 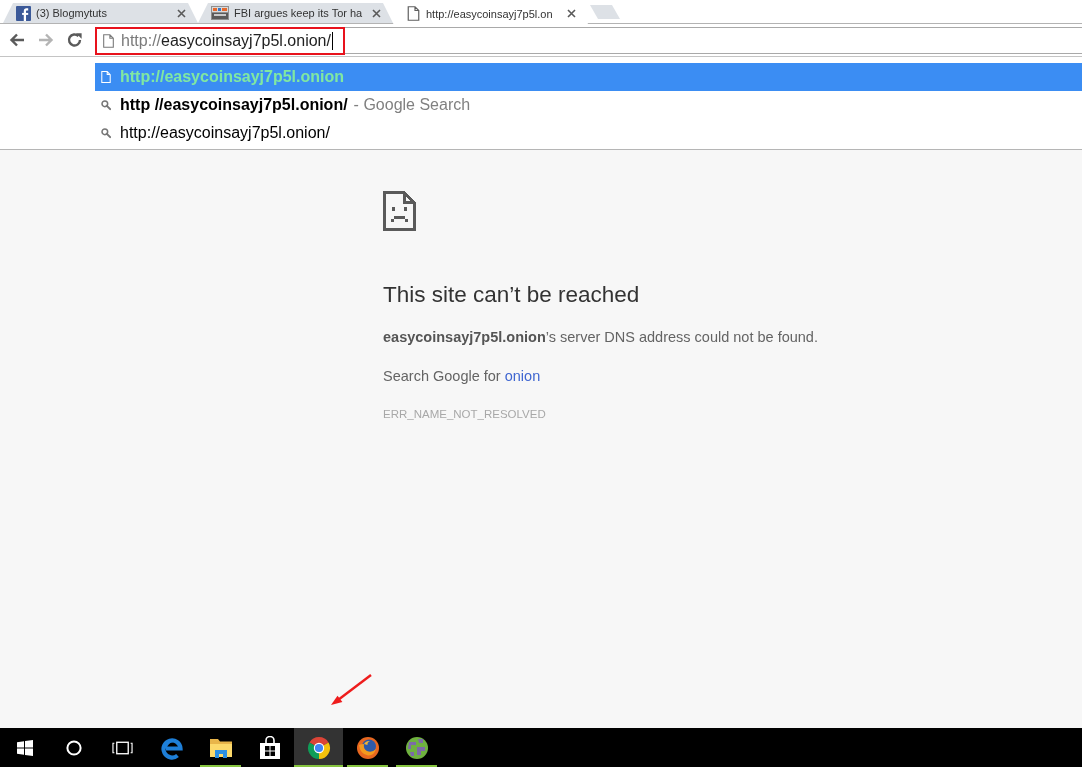 I want to click on search-suggestion-text: Search Google for onion, so click(x=462, y=376).